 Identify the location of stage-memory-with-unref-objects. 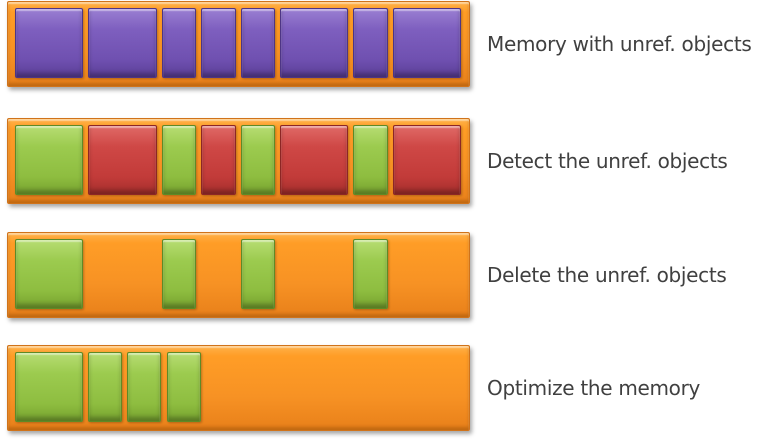
(238, 44).